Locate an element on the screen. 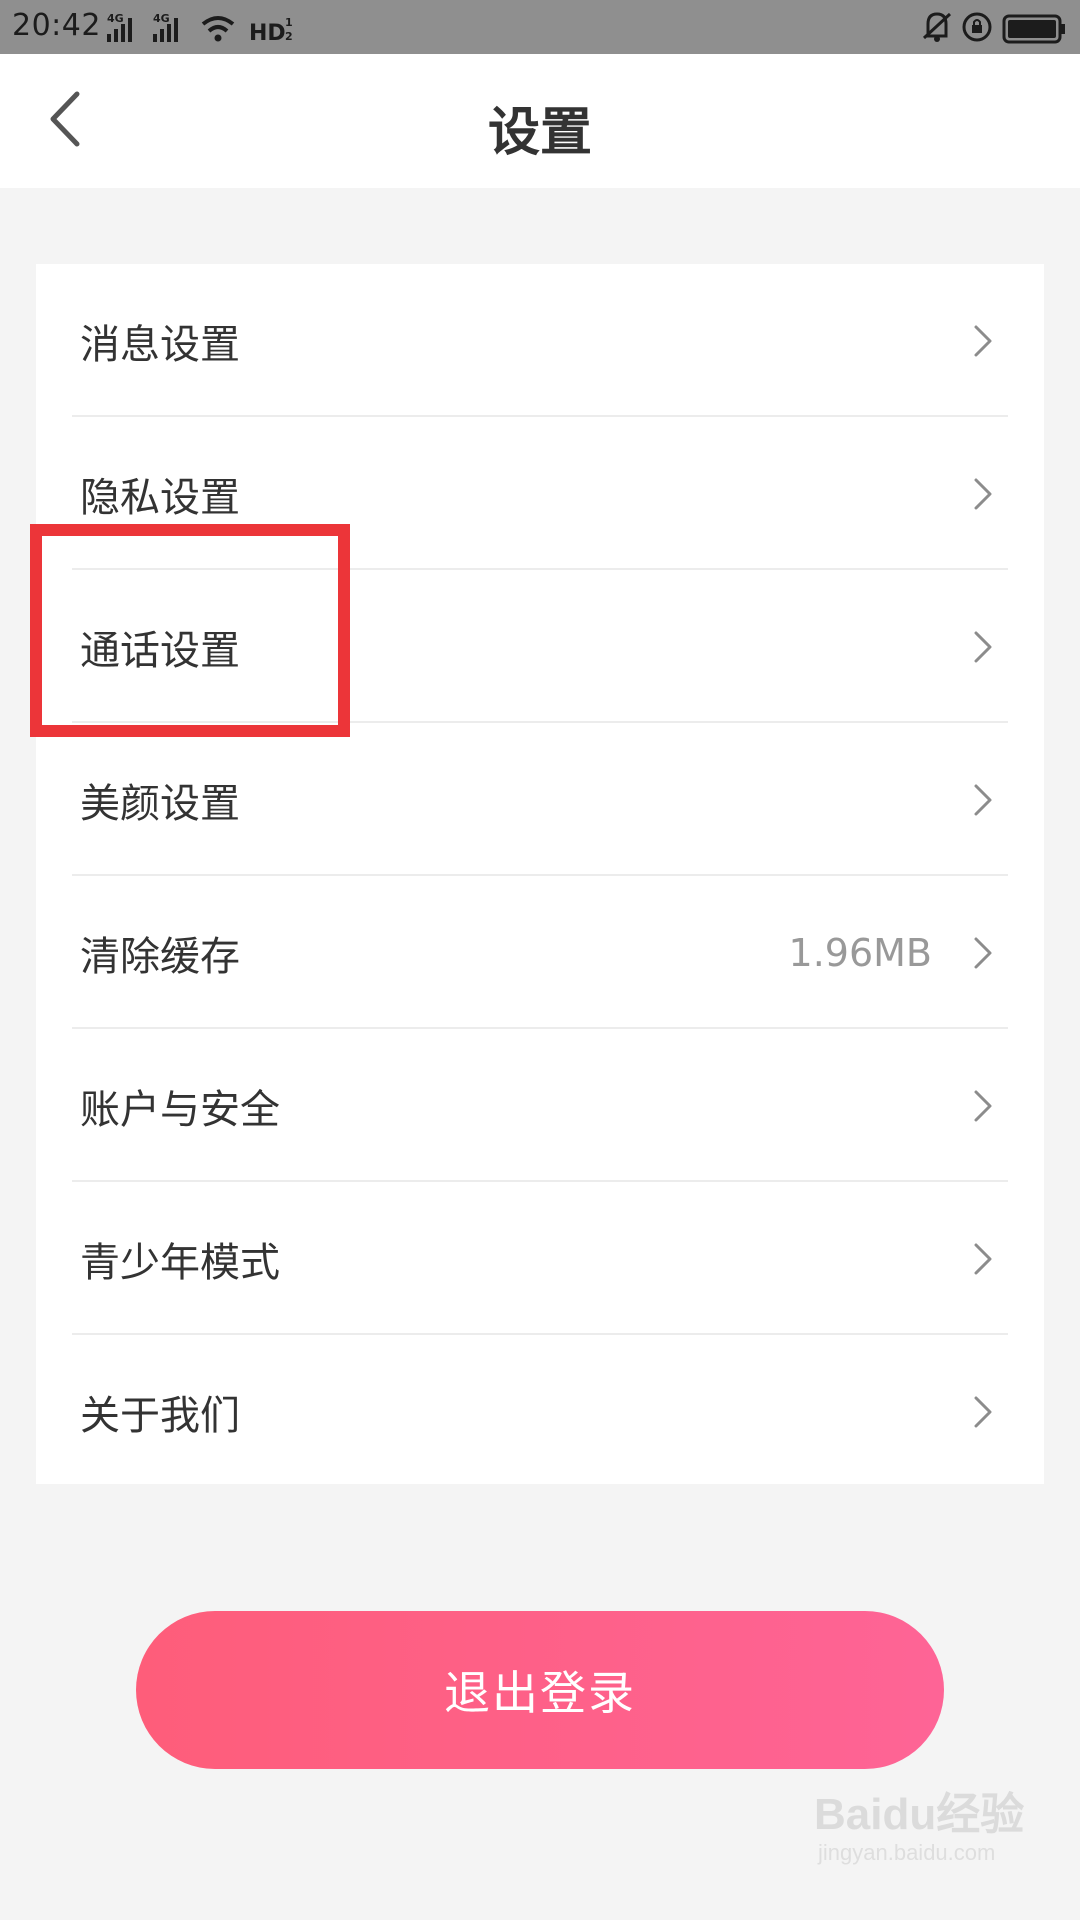 Image resolution: width=1080 pixels, height=1920 pixels. baidu-jingyan-watermark: Baidu经验 jingyan.baidu.com is located at coordinates (919, 1833).